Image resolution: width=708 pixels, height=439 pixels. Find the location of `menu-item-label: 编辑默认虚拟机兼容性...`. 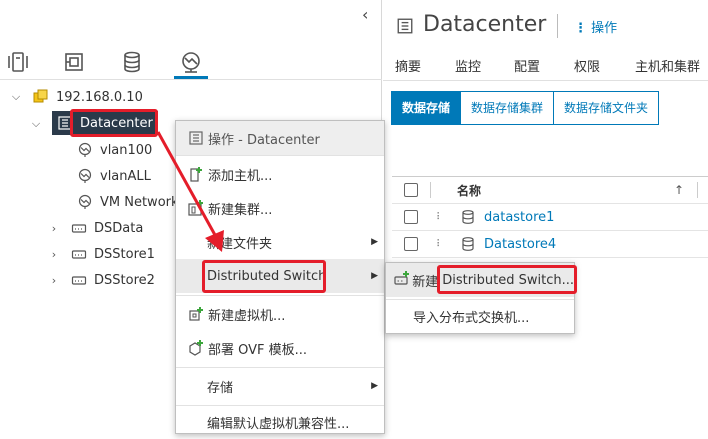

menu-item-label: 编辑默认虚拟机兼容性... is located at coordinates (278, 424).